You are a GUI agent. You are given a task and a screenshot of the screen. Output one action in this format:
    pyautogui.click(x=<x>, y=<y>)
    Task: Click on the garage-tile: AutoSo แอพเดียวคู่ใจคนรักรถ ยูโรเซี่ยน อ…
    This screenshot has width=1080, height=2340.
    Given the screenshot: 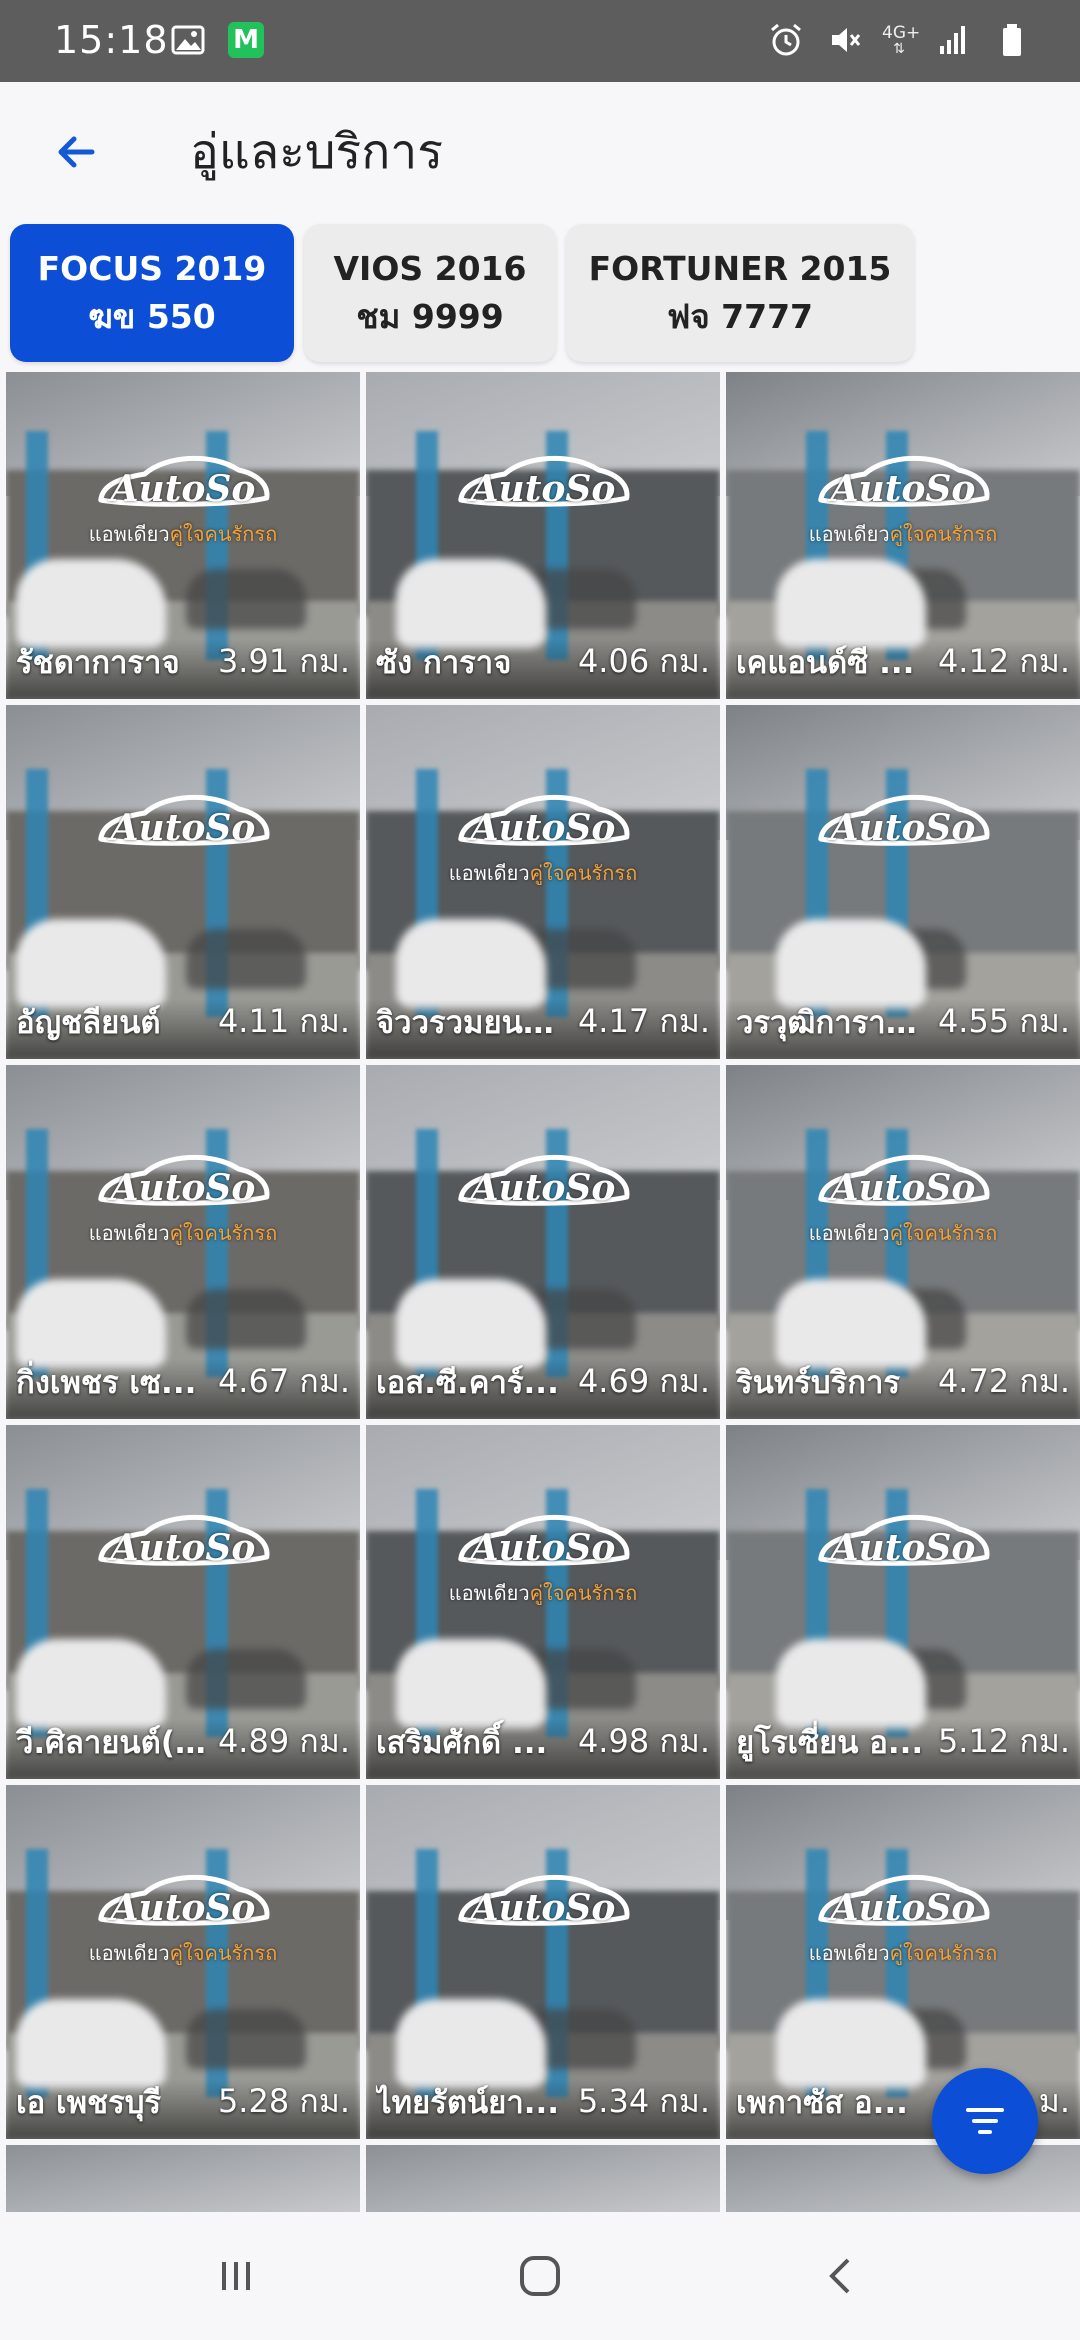 What is the action you would take?
    pyautogui.click(x=903, y=1602)
    